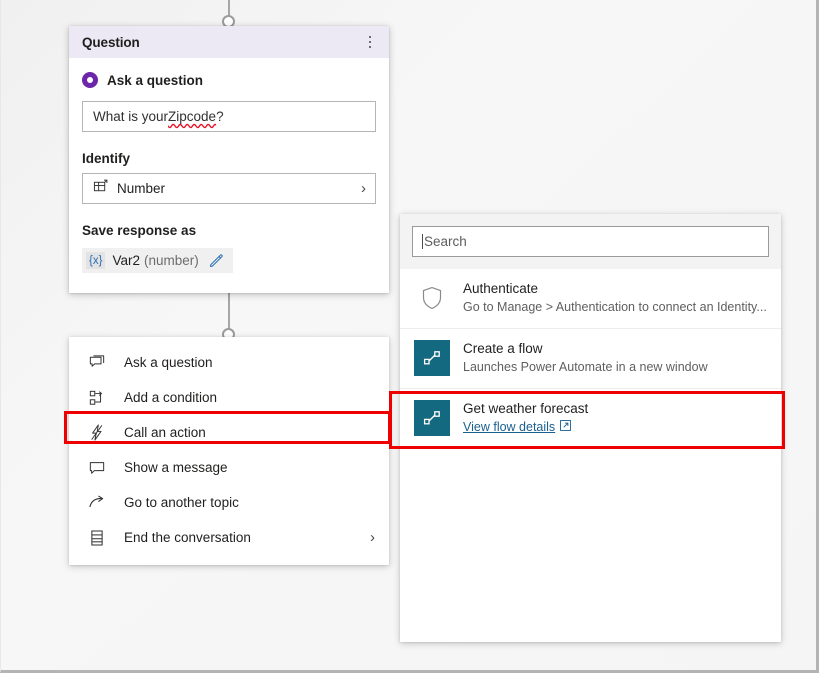 Image resolution: width=819 pixels, height=673 pixels. I want to click on condition-icon, so click(97, 398).